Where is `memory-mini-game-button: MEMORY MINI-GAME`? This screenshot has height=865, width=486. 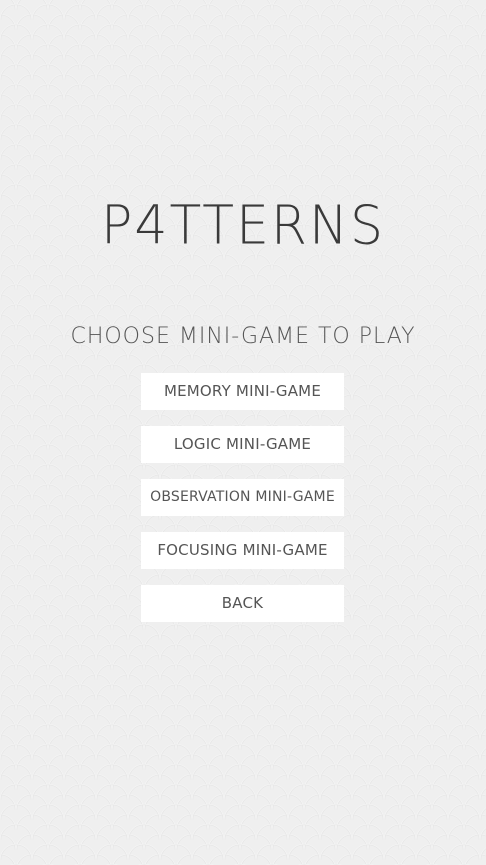 memory-mini-game-button: MEMORY MINI-GAME is located at coordinates (242, 391).